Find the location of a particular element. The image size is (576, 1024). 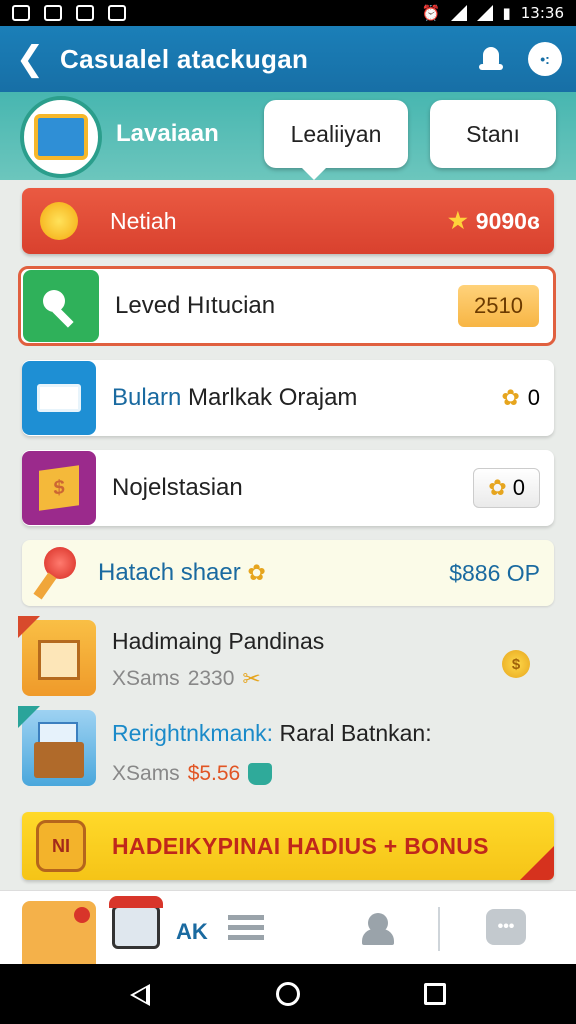

app-bar: ❮ Casualel atackugan •: is located at coordinates (288, 59).